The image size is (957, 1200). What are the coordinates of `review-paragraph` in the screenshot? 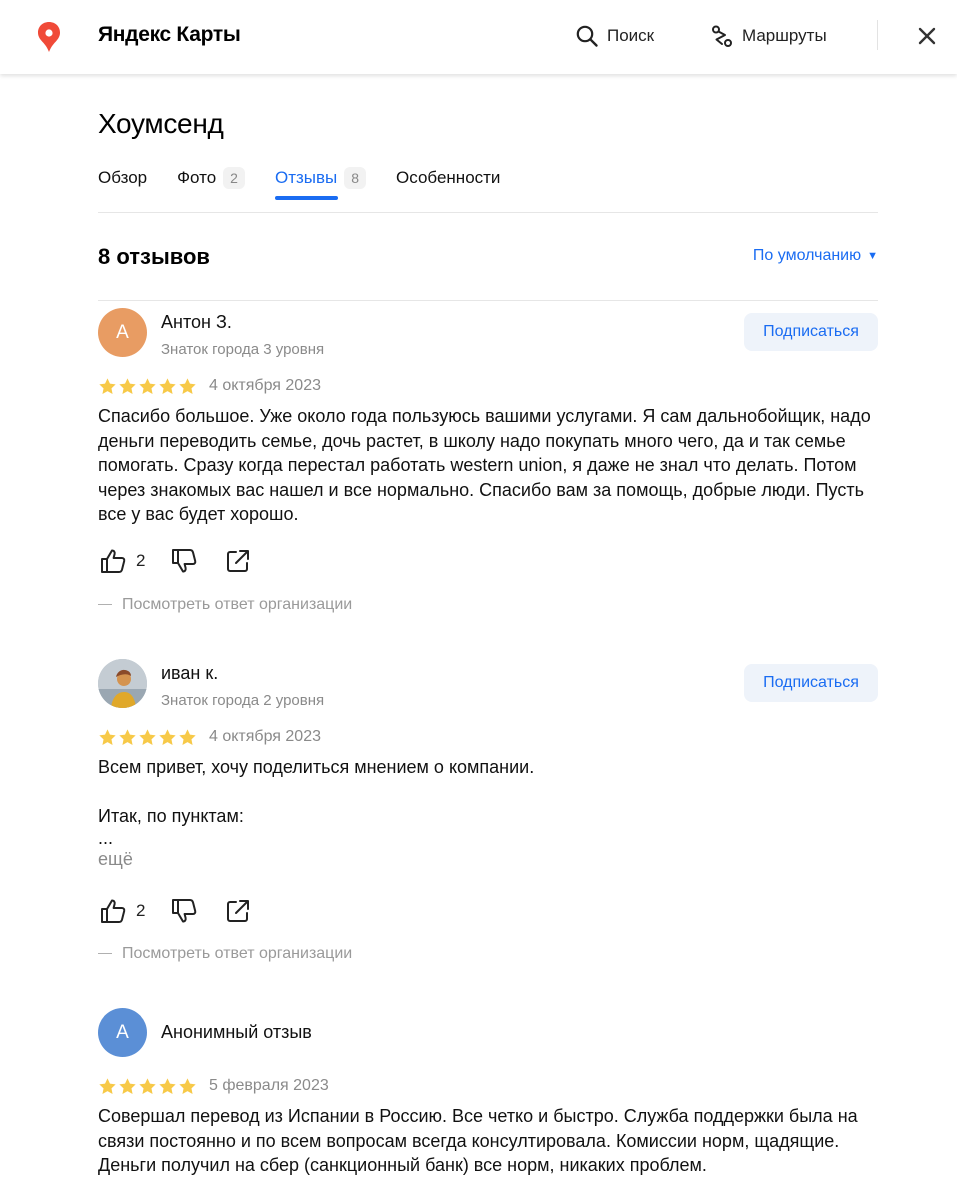 It's located at (493, 792).